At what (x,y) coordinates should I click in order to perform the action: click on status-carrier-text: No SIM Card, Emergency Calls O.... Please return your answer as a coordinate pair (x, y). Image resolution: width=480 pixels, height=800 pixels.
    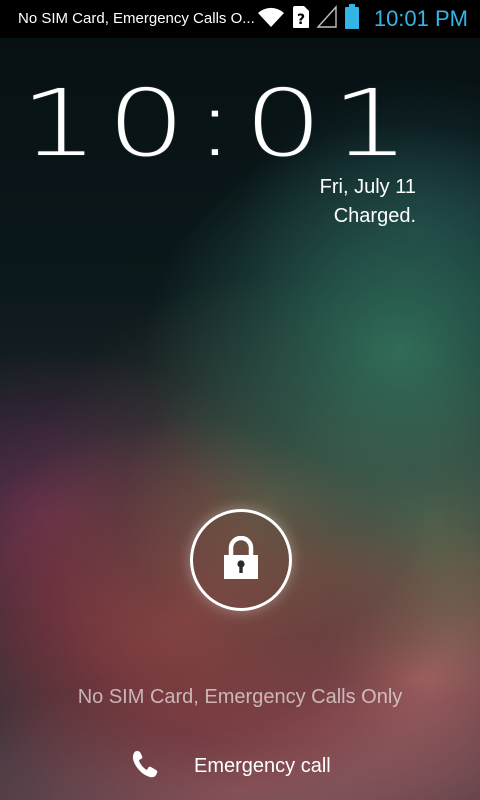
    Looking at the image, I should click on (136, 18).